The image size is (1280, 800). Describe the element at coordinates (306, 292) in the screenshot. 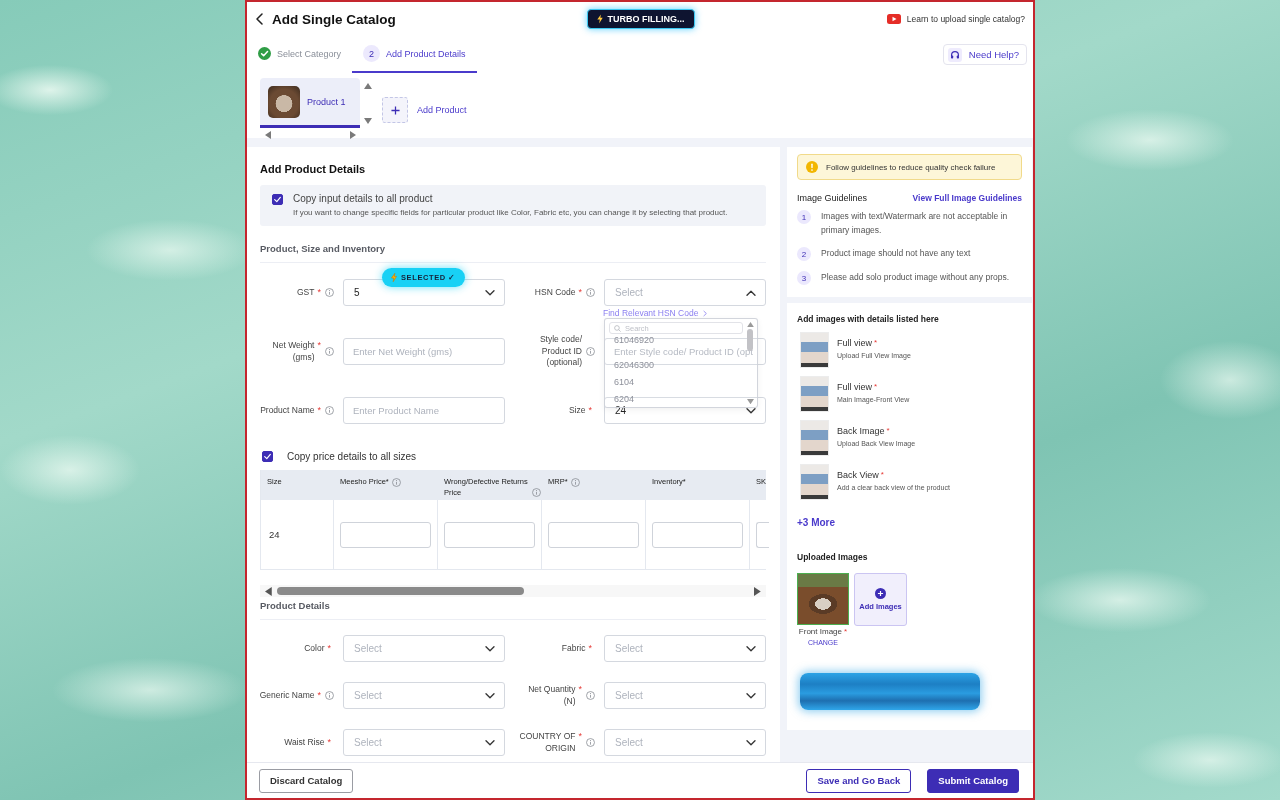

I see `field-label: GST` at that location.